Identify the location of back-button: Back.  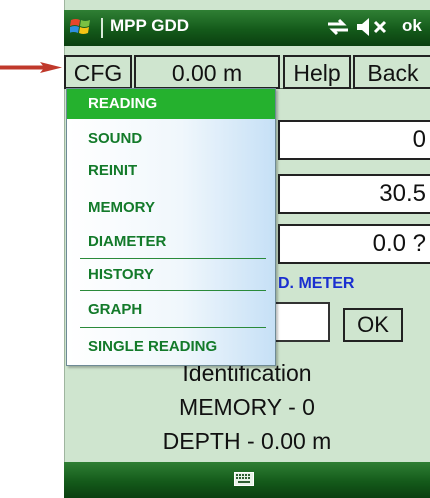
(391, 72).